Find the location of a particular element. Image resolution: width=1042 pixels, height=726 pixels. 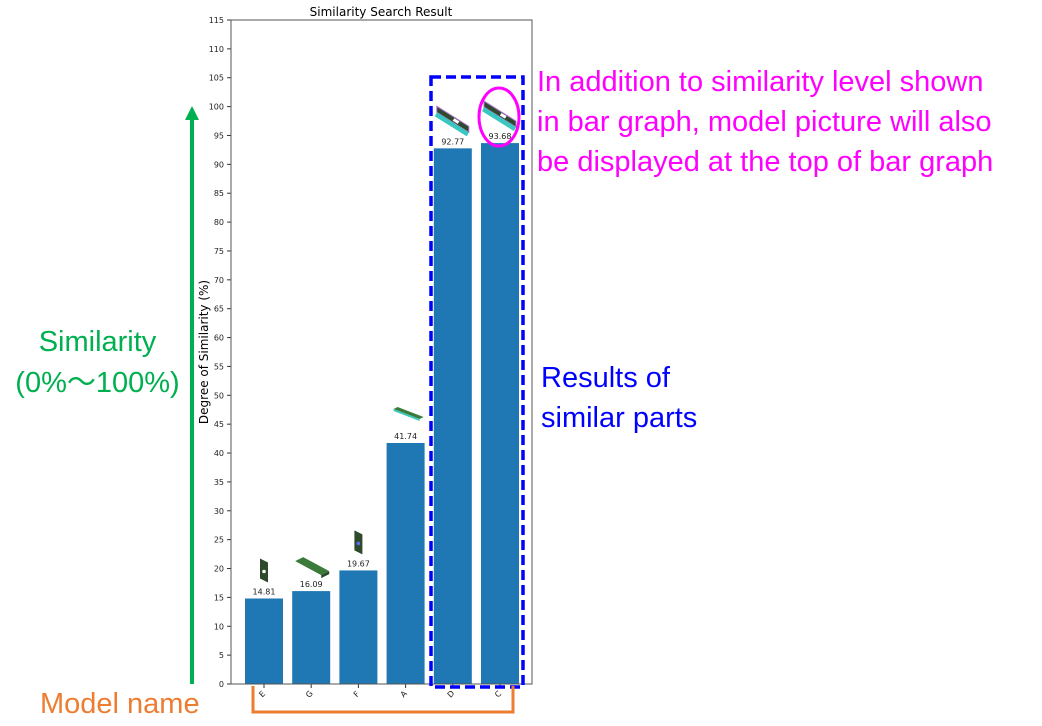

y-tick-label: 25 is located at coordinates (219, 540).